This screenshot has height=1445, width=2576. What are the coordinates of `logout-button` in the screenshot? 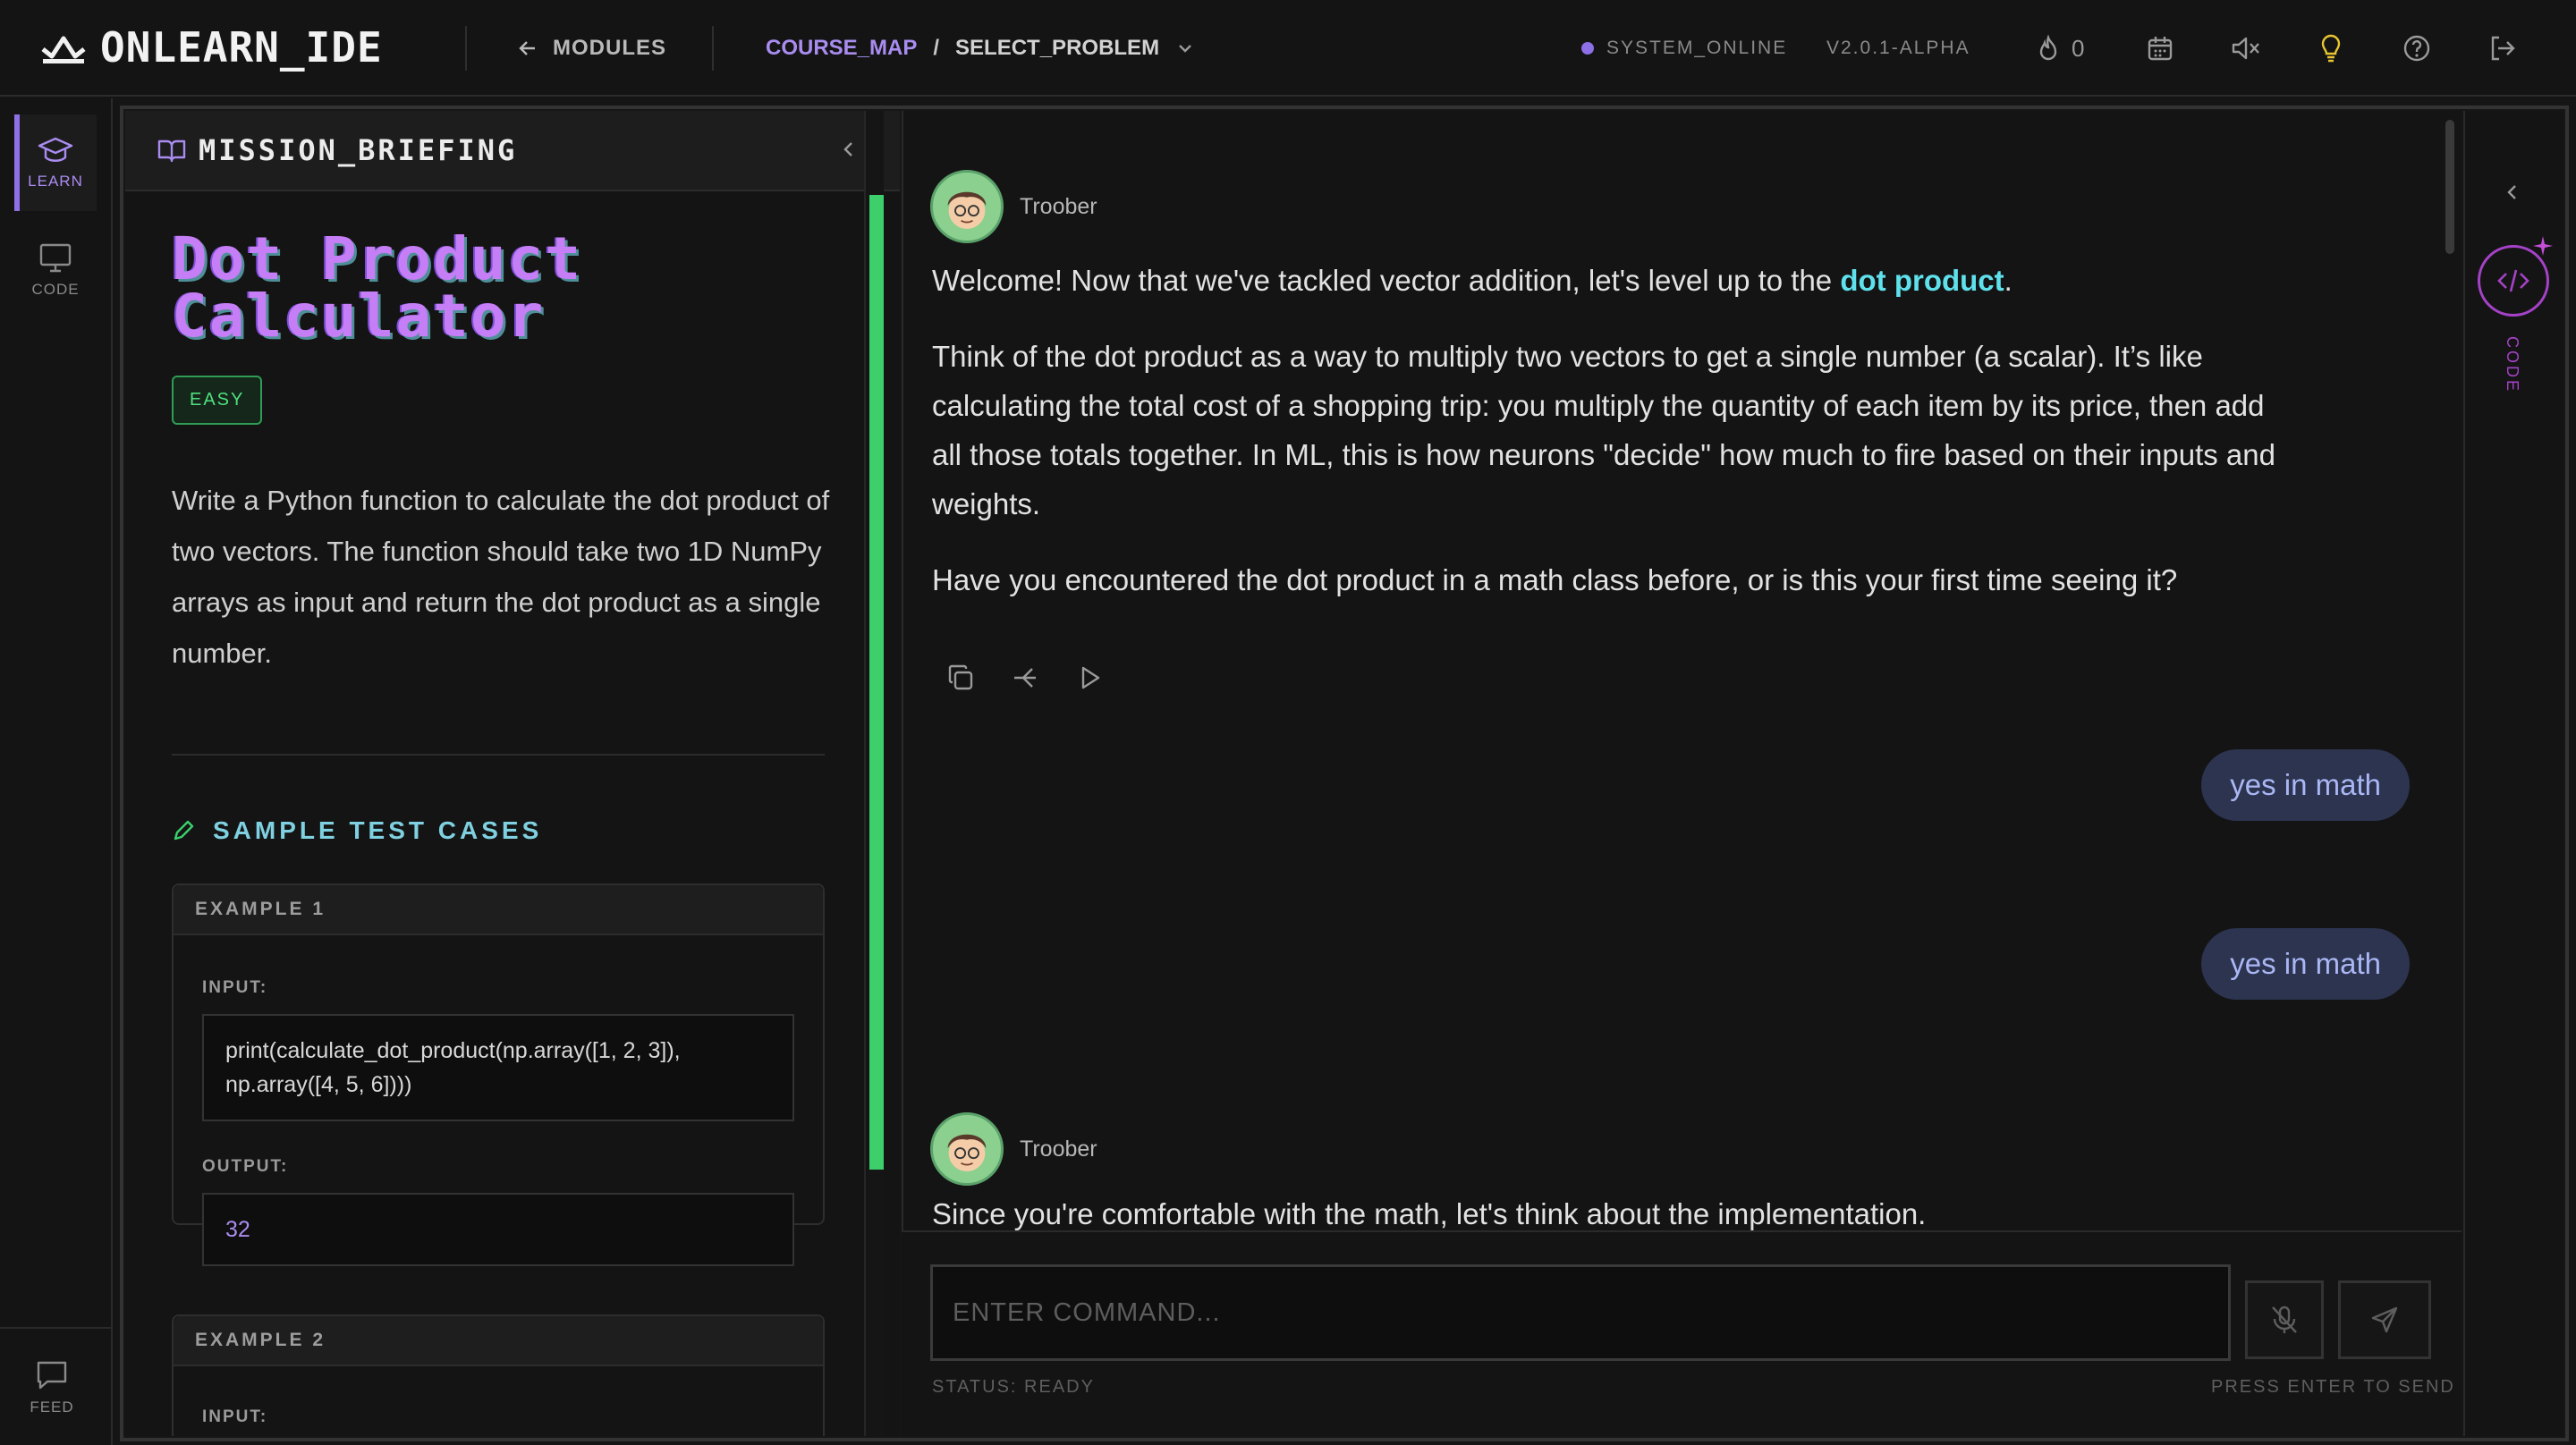 It's located at (2502, 48).